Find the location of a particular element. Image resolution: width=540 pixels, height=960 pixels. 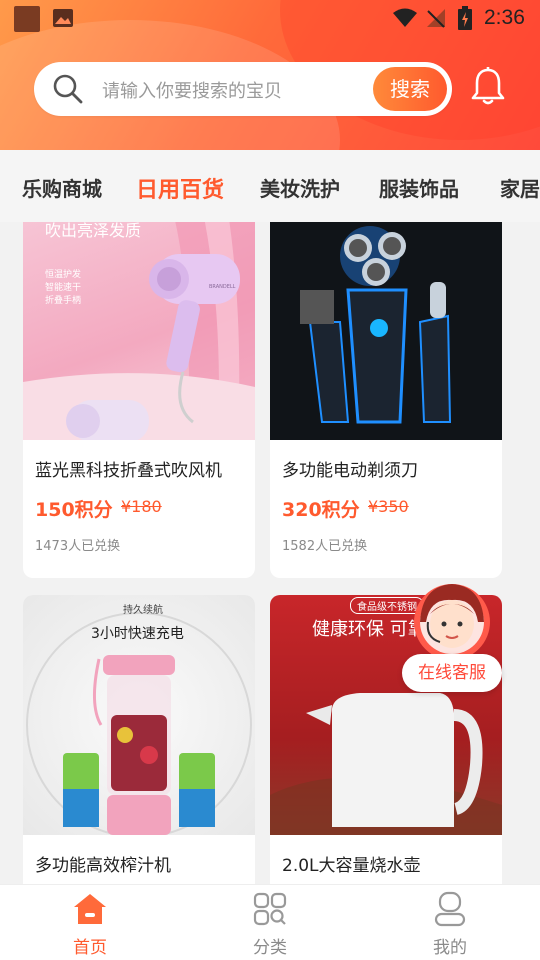

battery-icon is located at coordinates (465, 18).